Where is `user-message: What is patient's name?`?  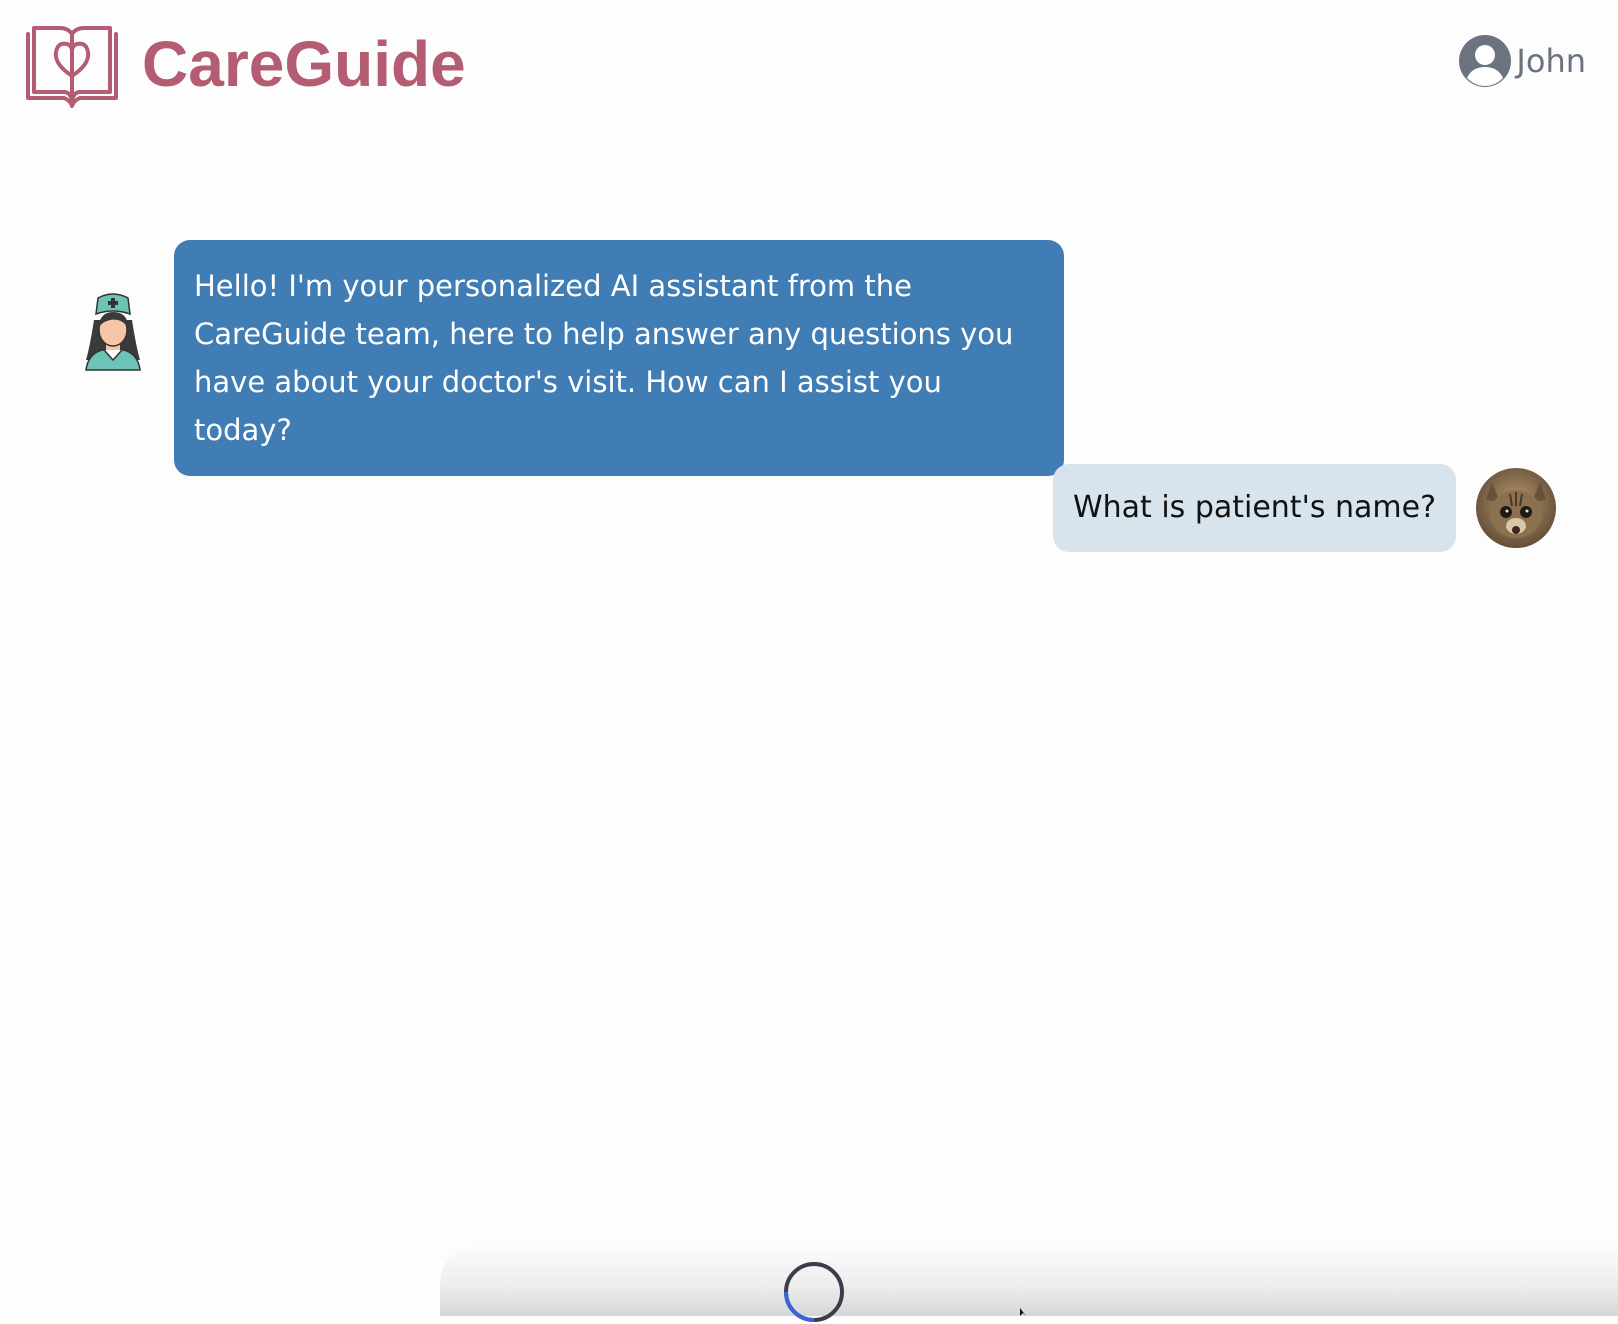 user-message: What is patient's name? is located at coordinates (1254, 508).